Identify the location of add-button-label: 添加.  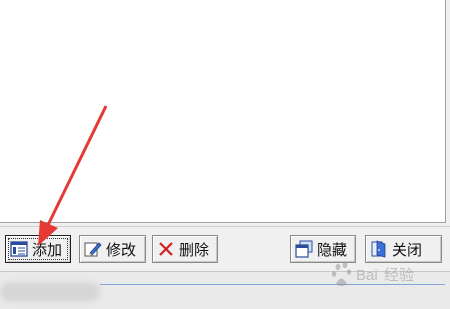
(47, 249).